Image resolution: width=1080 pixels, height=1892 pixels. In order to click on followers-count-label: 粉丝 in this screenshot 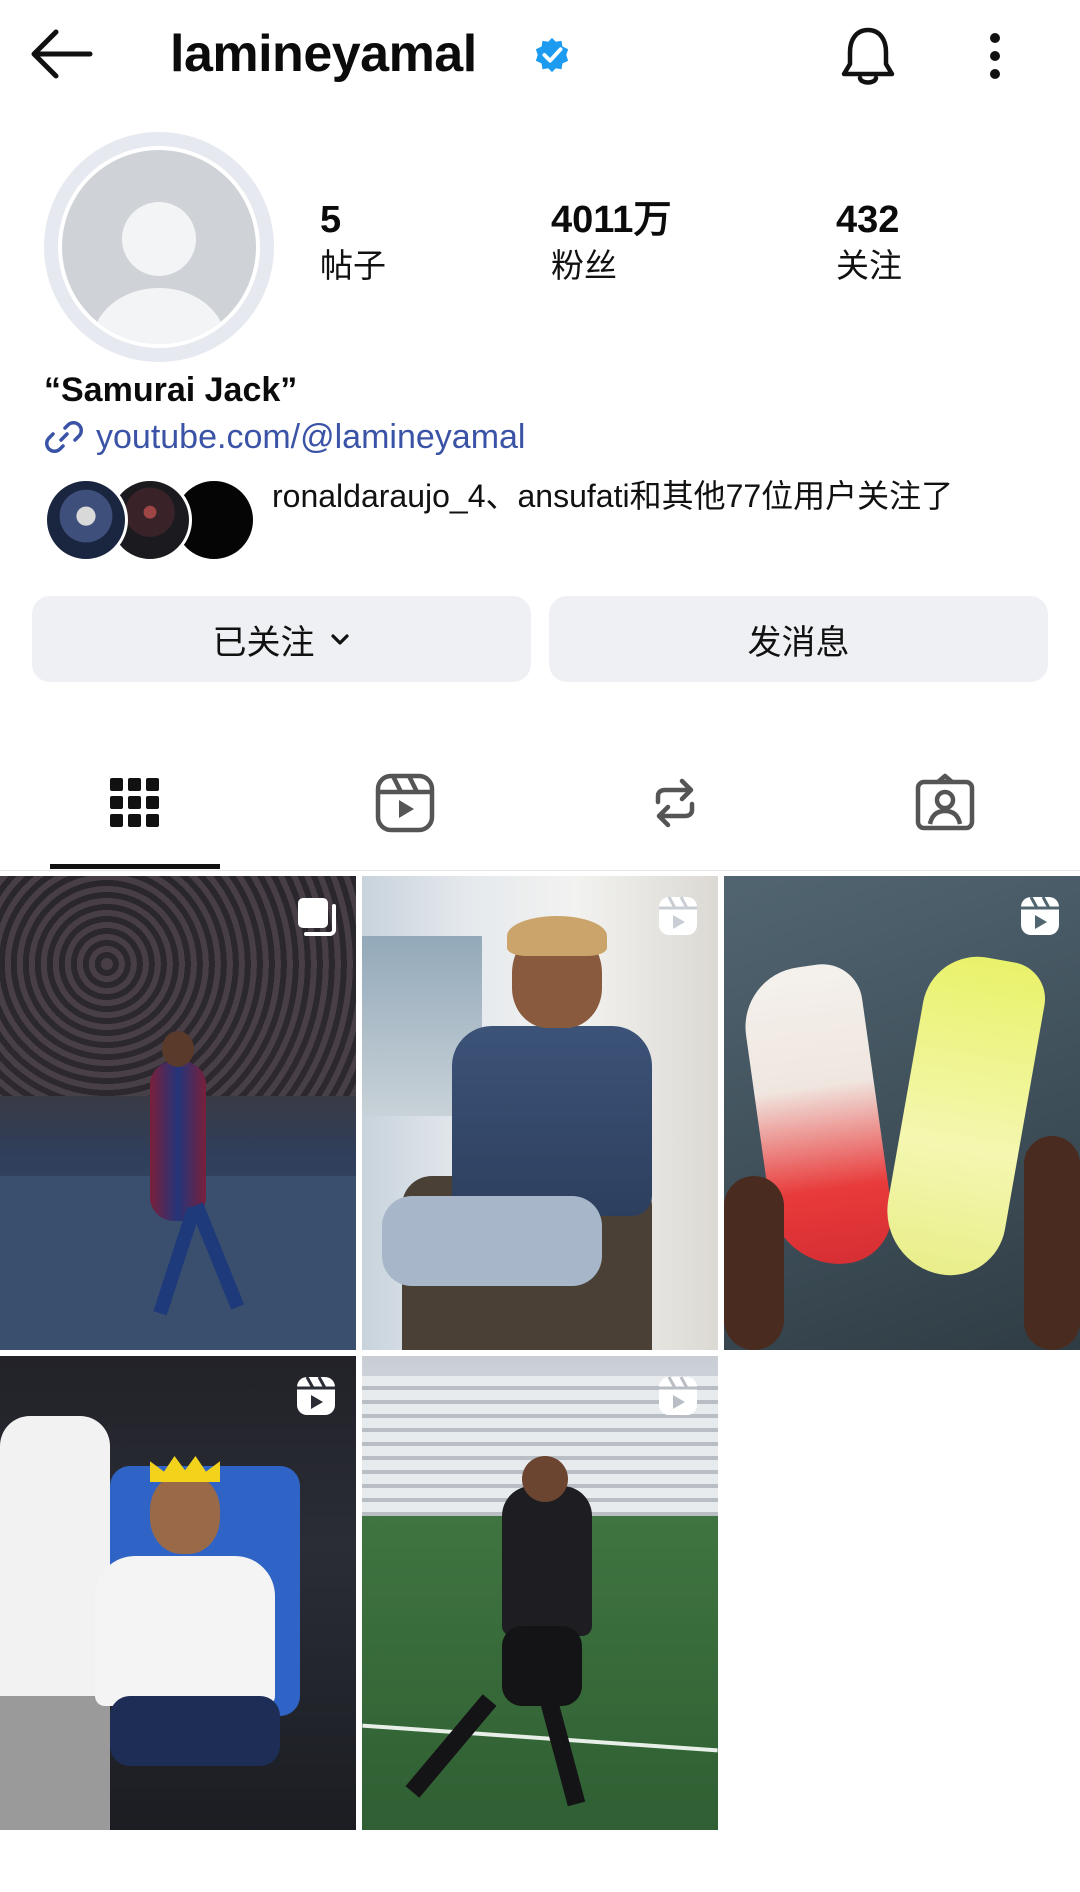, I will do `click(584, 265)`.